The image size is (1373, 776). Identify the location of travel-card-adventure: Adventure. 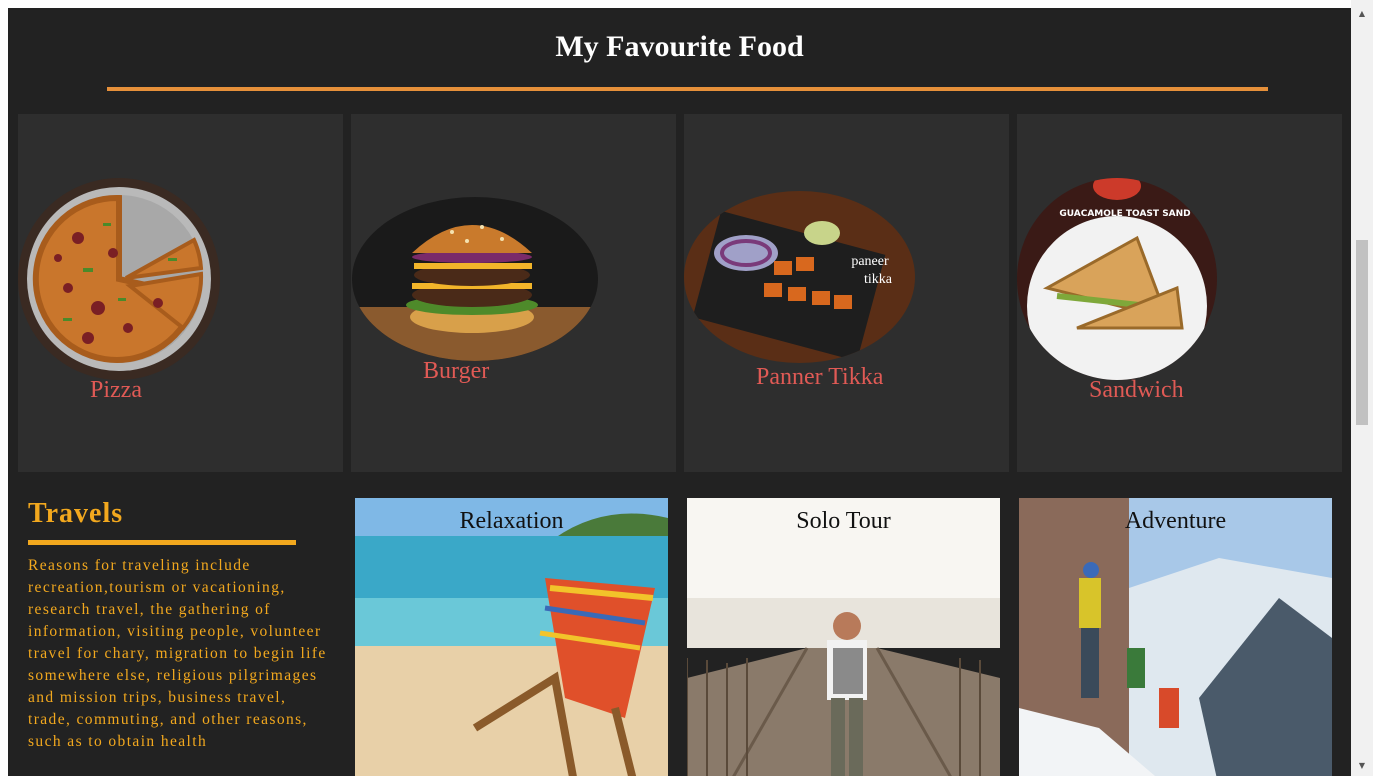
(1175, 637).